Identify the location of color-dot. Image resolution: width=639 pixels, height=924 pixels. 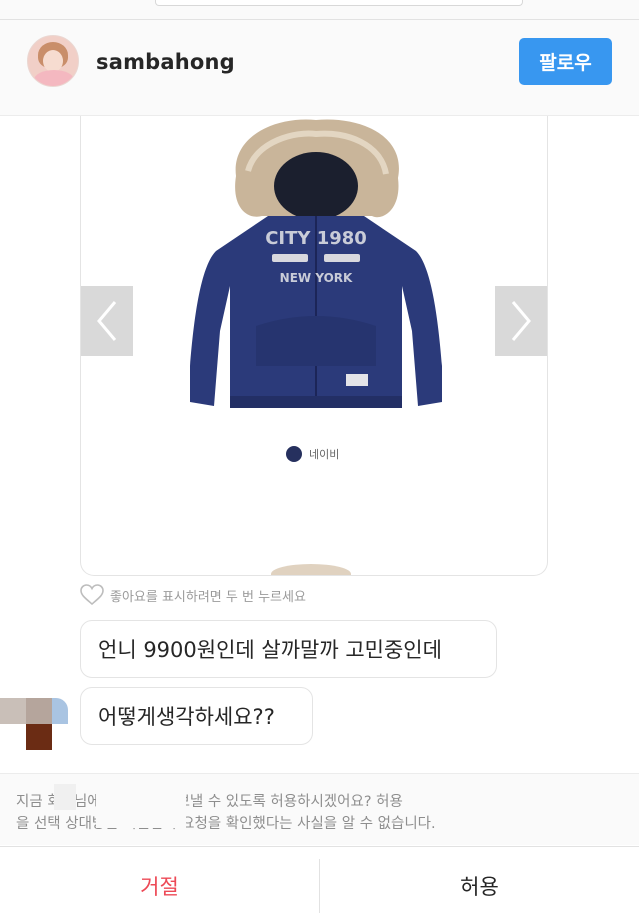
(294, 454).